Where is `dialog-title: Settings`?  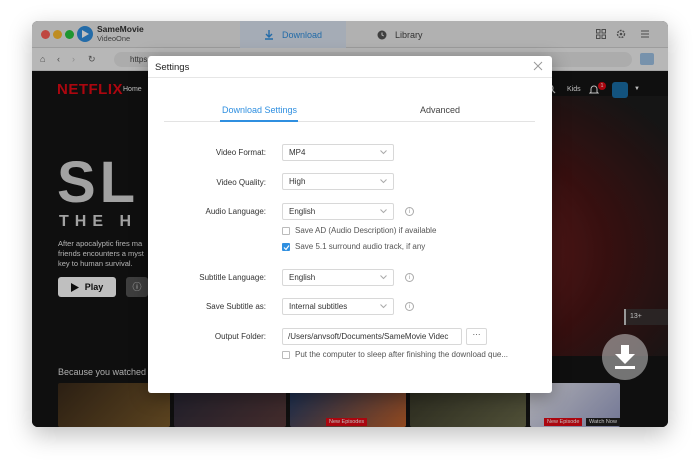 dialog-title: Settings is located at coordinates (172, 67).